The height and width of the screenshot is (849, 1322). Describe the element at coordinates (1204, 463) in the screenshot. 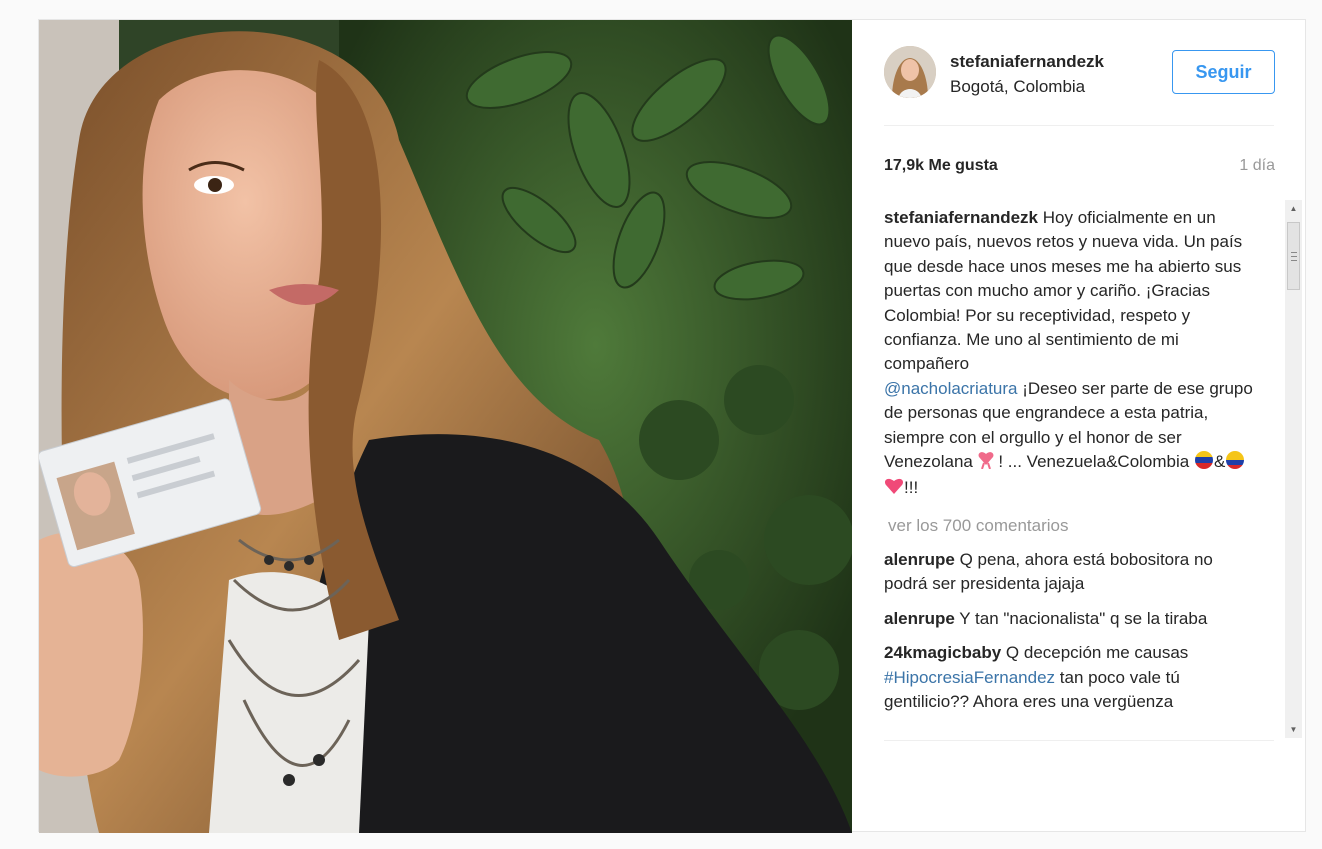

I see `venezuela-flag-emoji-icon` at that location.